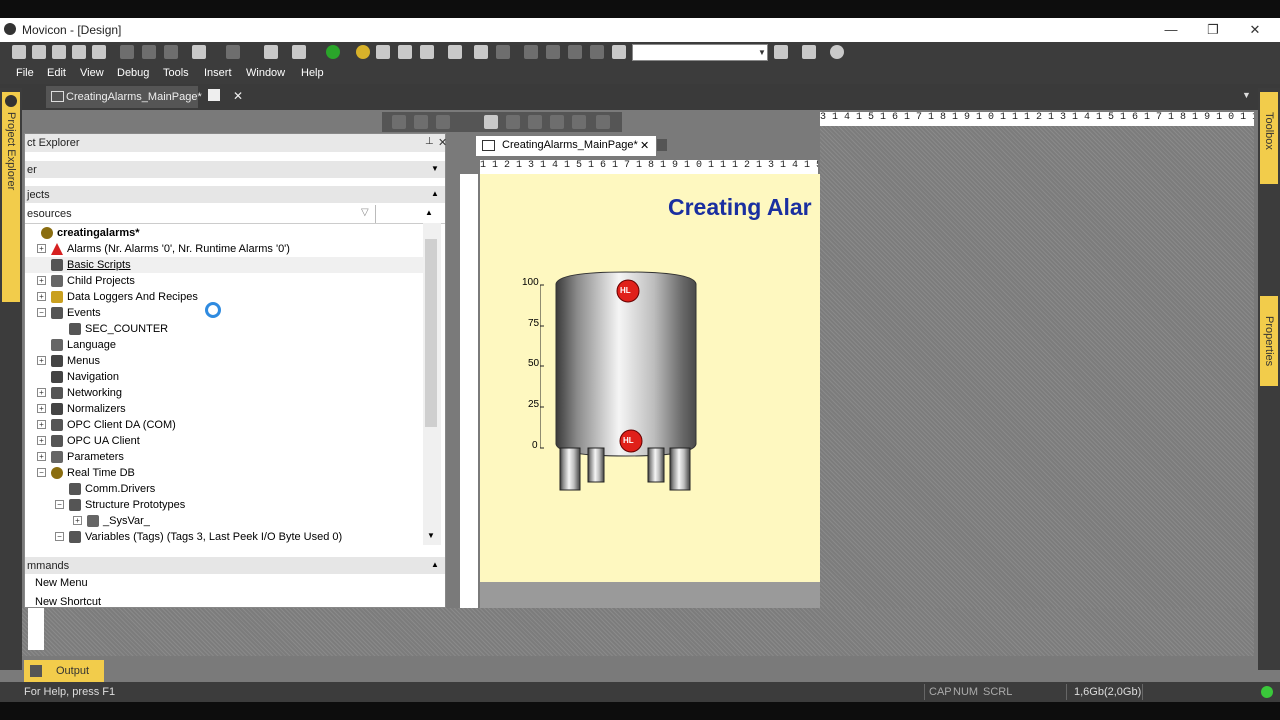 The width and height of the screenshot is (1280, 720). Describe the element at coordinates (566, 146) in the screenshot. I see `design-tab: CreatingAlarms_MainPage* ✕` at that location.